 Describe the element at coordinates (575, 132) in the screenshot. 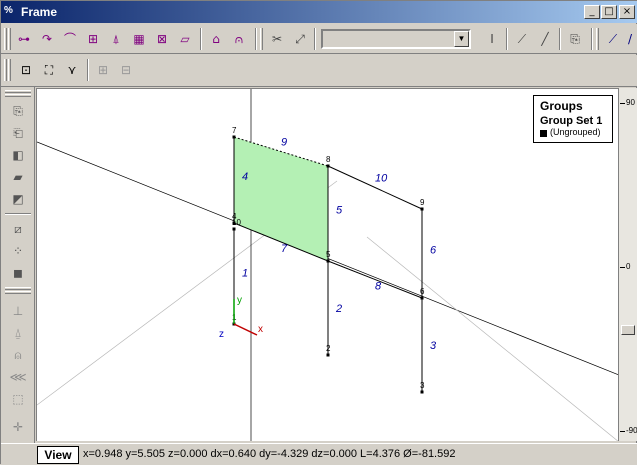

I see `group-item-ungrouped: (Ungrouped)` at that location.